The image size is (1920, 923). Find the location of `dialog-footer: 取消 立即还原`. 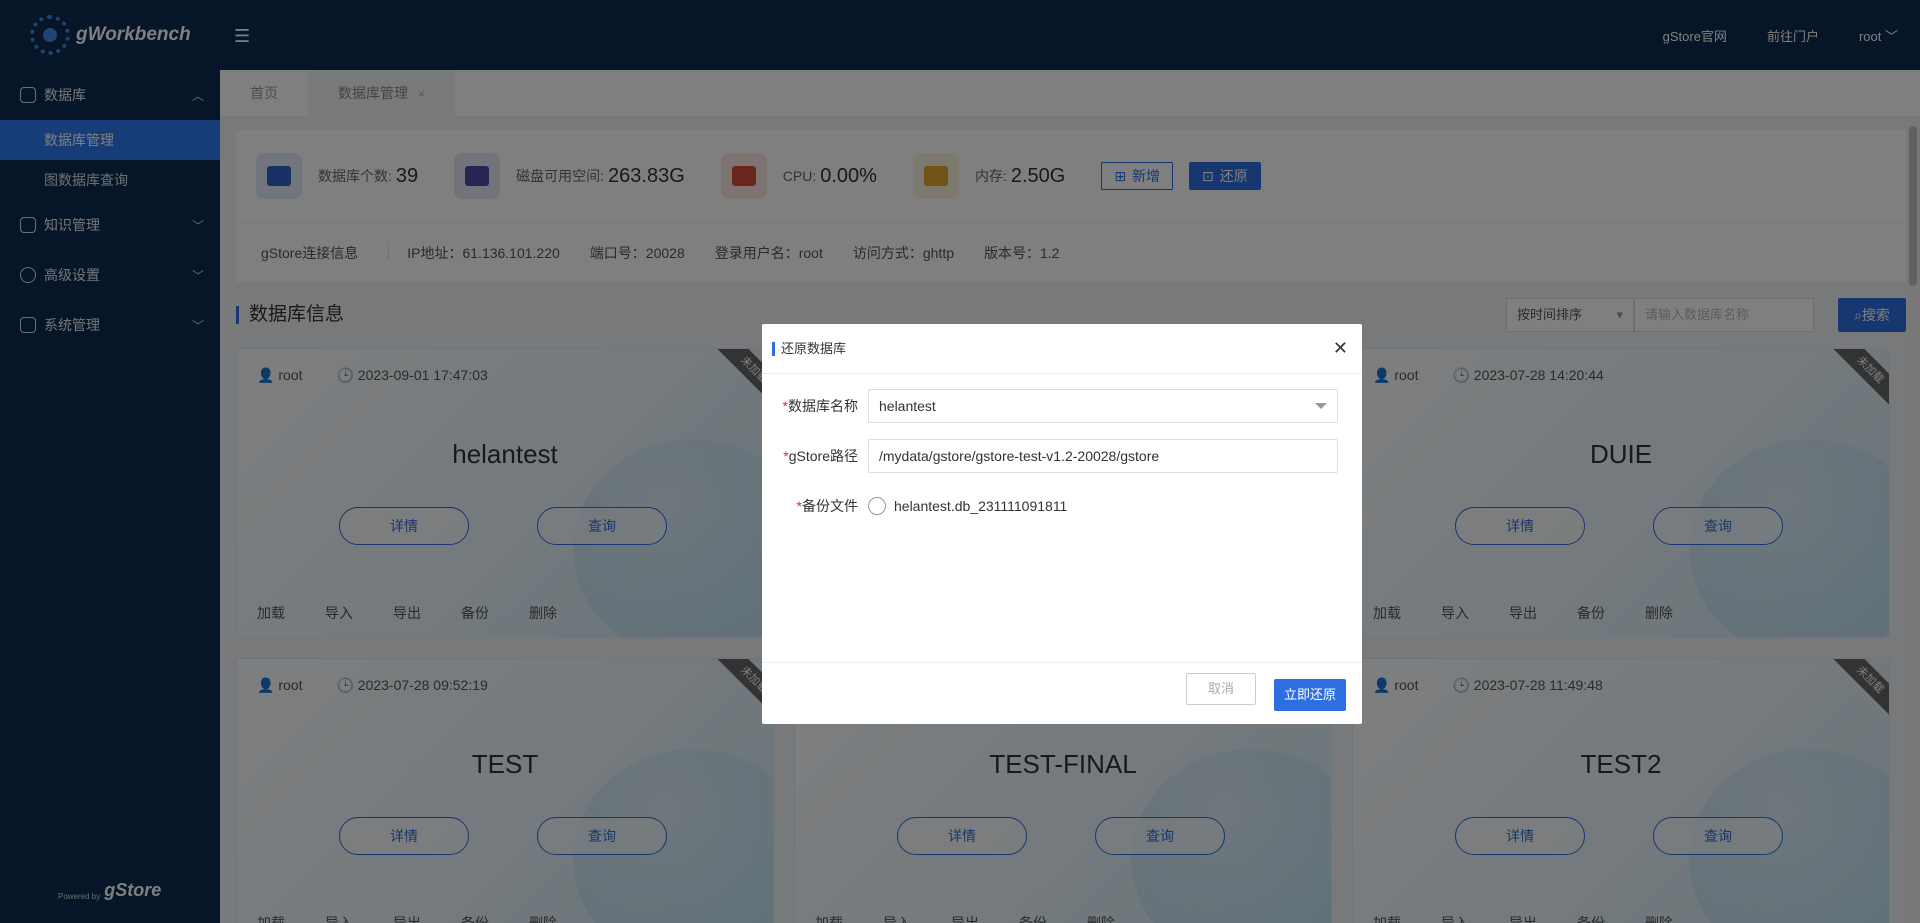

dialog-footer: 取消 立即还原 is located at coordinates (1062, 693).